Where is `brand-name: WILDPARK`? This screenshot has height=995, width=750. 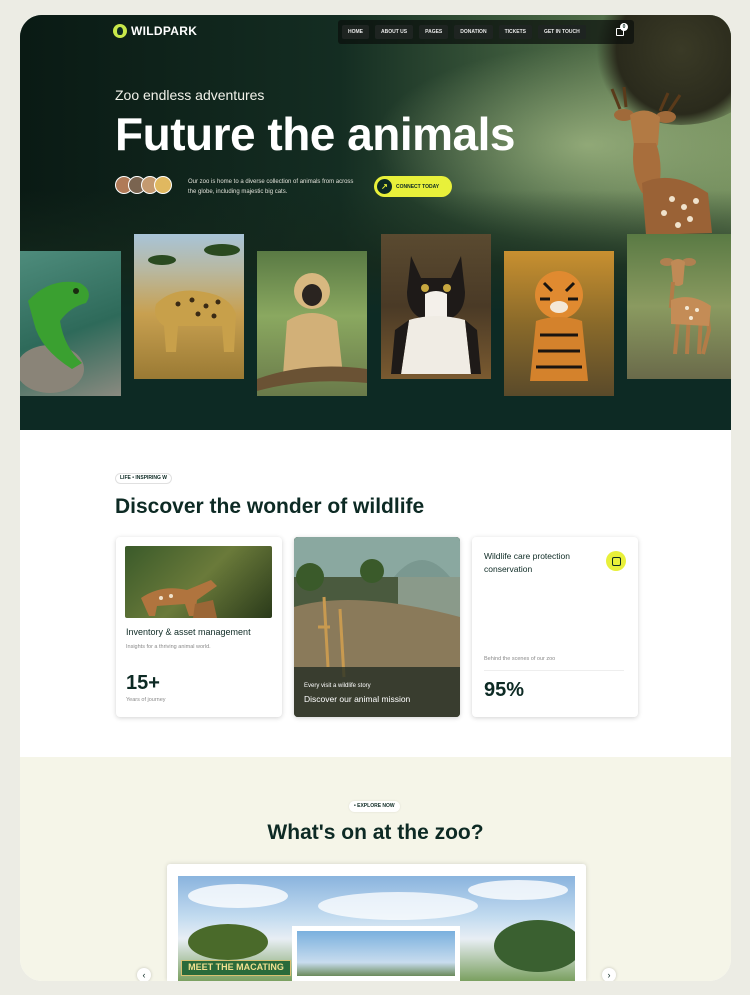
brand-name: WILDPARK is located at coordinates (164, 31).